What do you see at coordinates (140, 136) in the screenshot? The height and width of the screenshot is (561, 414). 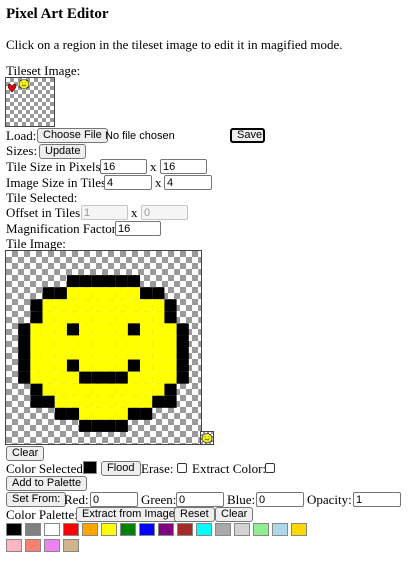 I see `file-status: No file chosen` at bounding box center [140, 136].